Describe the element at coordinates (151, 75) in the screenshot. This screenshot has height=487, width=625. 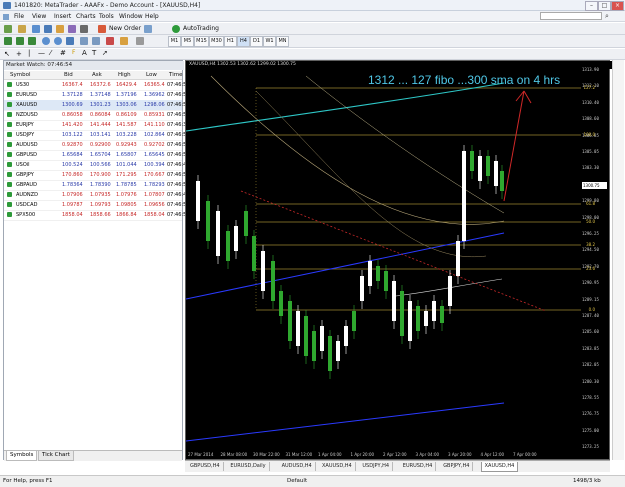
I see `col-low: Low` at that location.